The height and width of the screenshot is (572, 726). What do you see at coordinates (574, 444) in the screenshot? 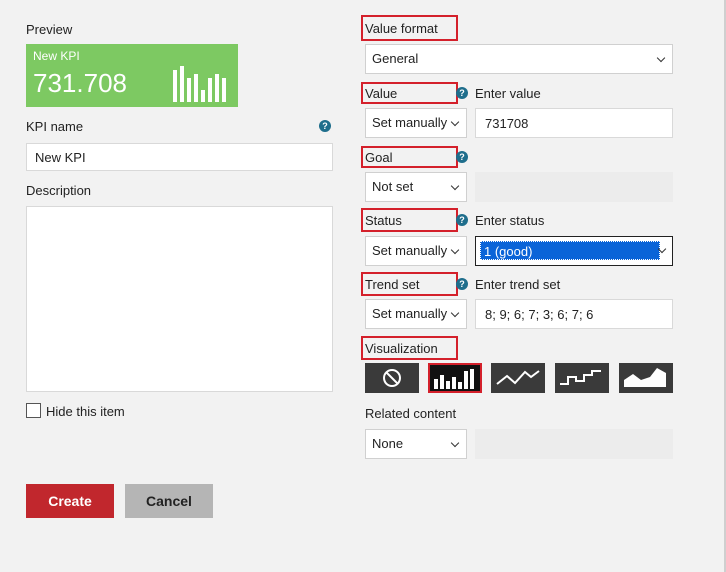
I see `related-content-input-disabled` at bounding box center [574, 444].